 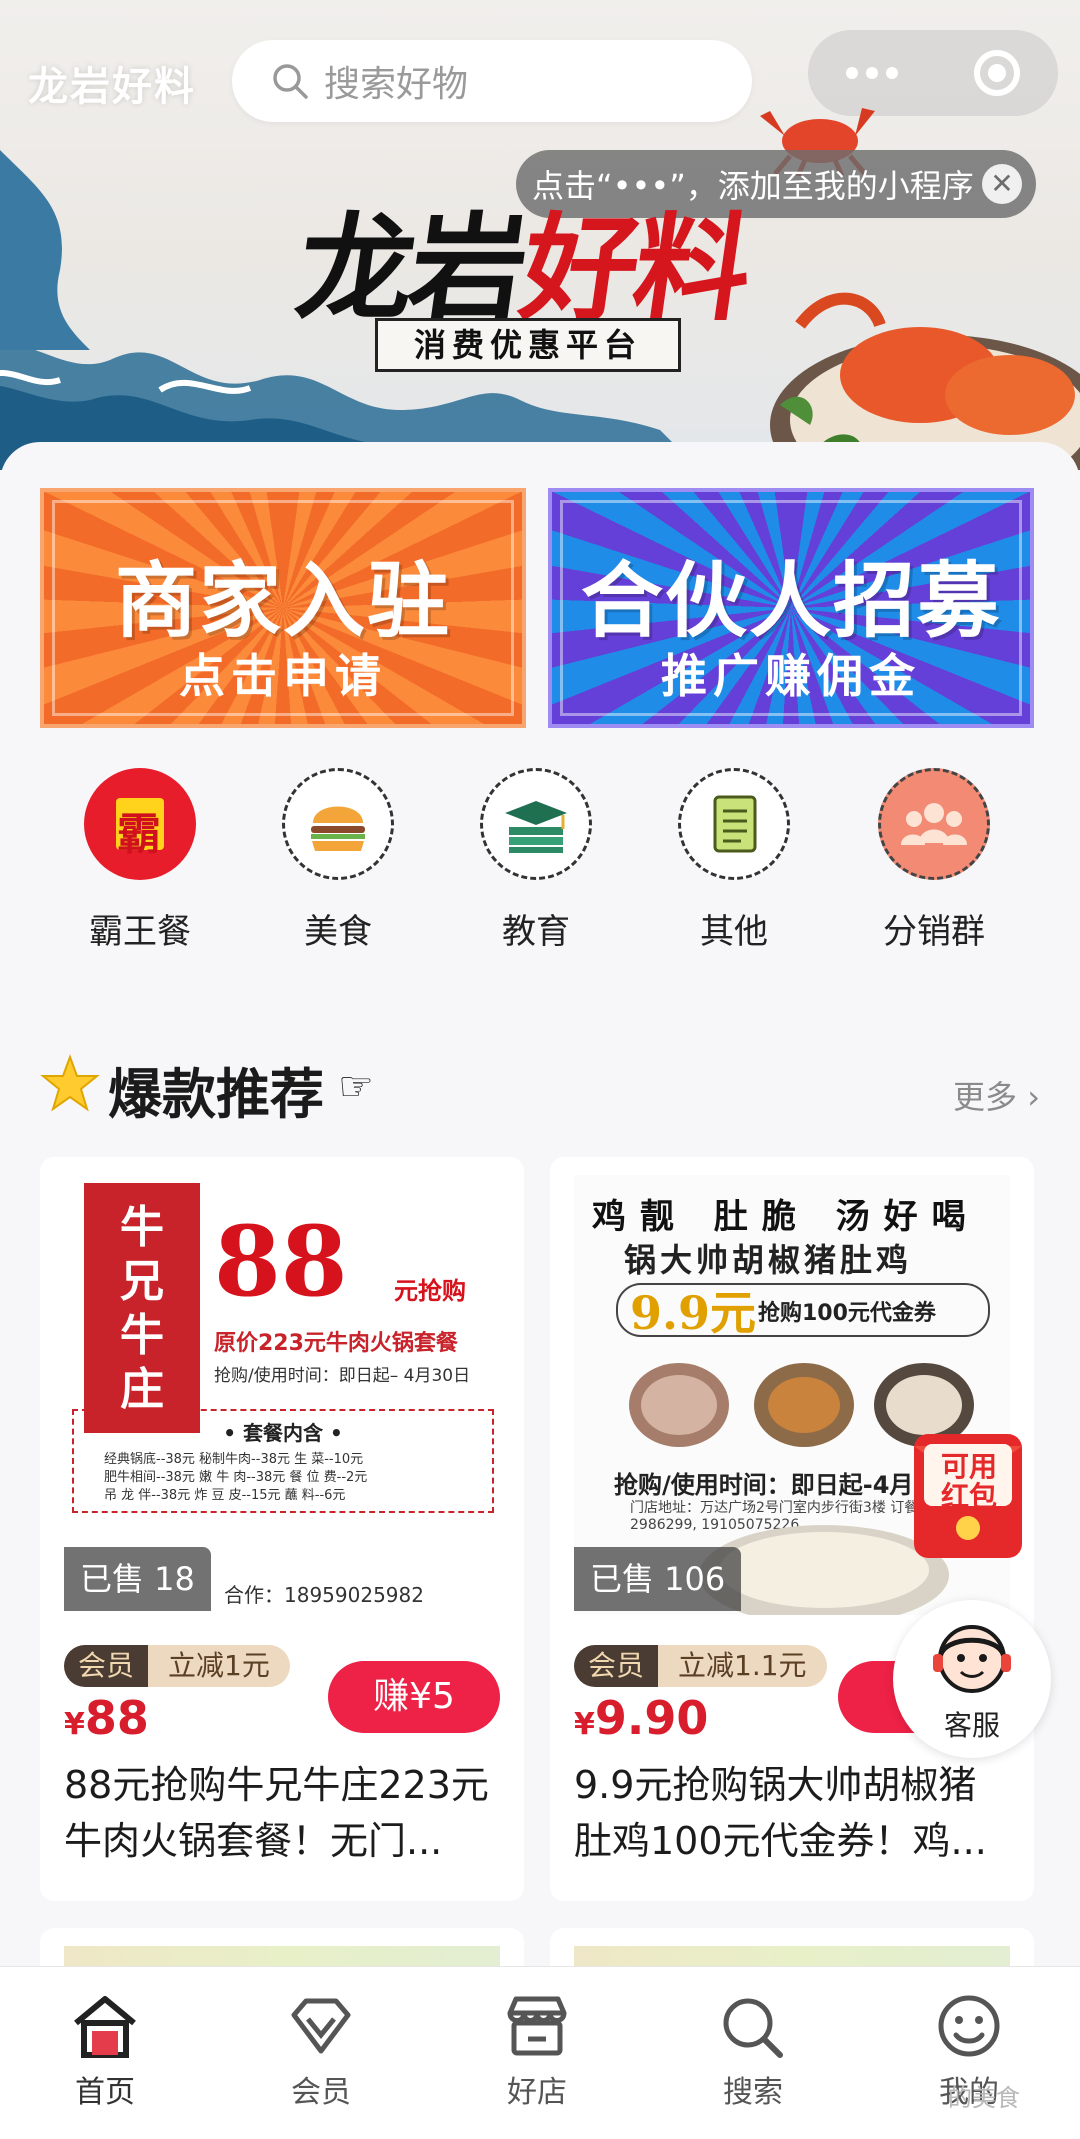 I want to click on poster-shop-name: 牛兄牛庄, so click(x=142, y=1308).